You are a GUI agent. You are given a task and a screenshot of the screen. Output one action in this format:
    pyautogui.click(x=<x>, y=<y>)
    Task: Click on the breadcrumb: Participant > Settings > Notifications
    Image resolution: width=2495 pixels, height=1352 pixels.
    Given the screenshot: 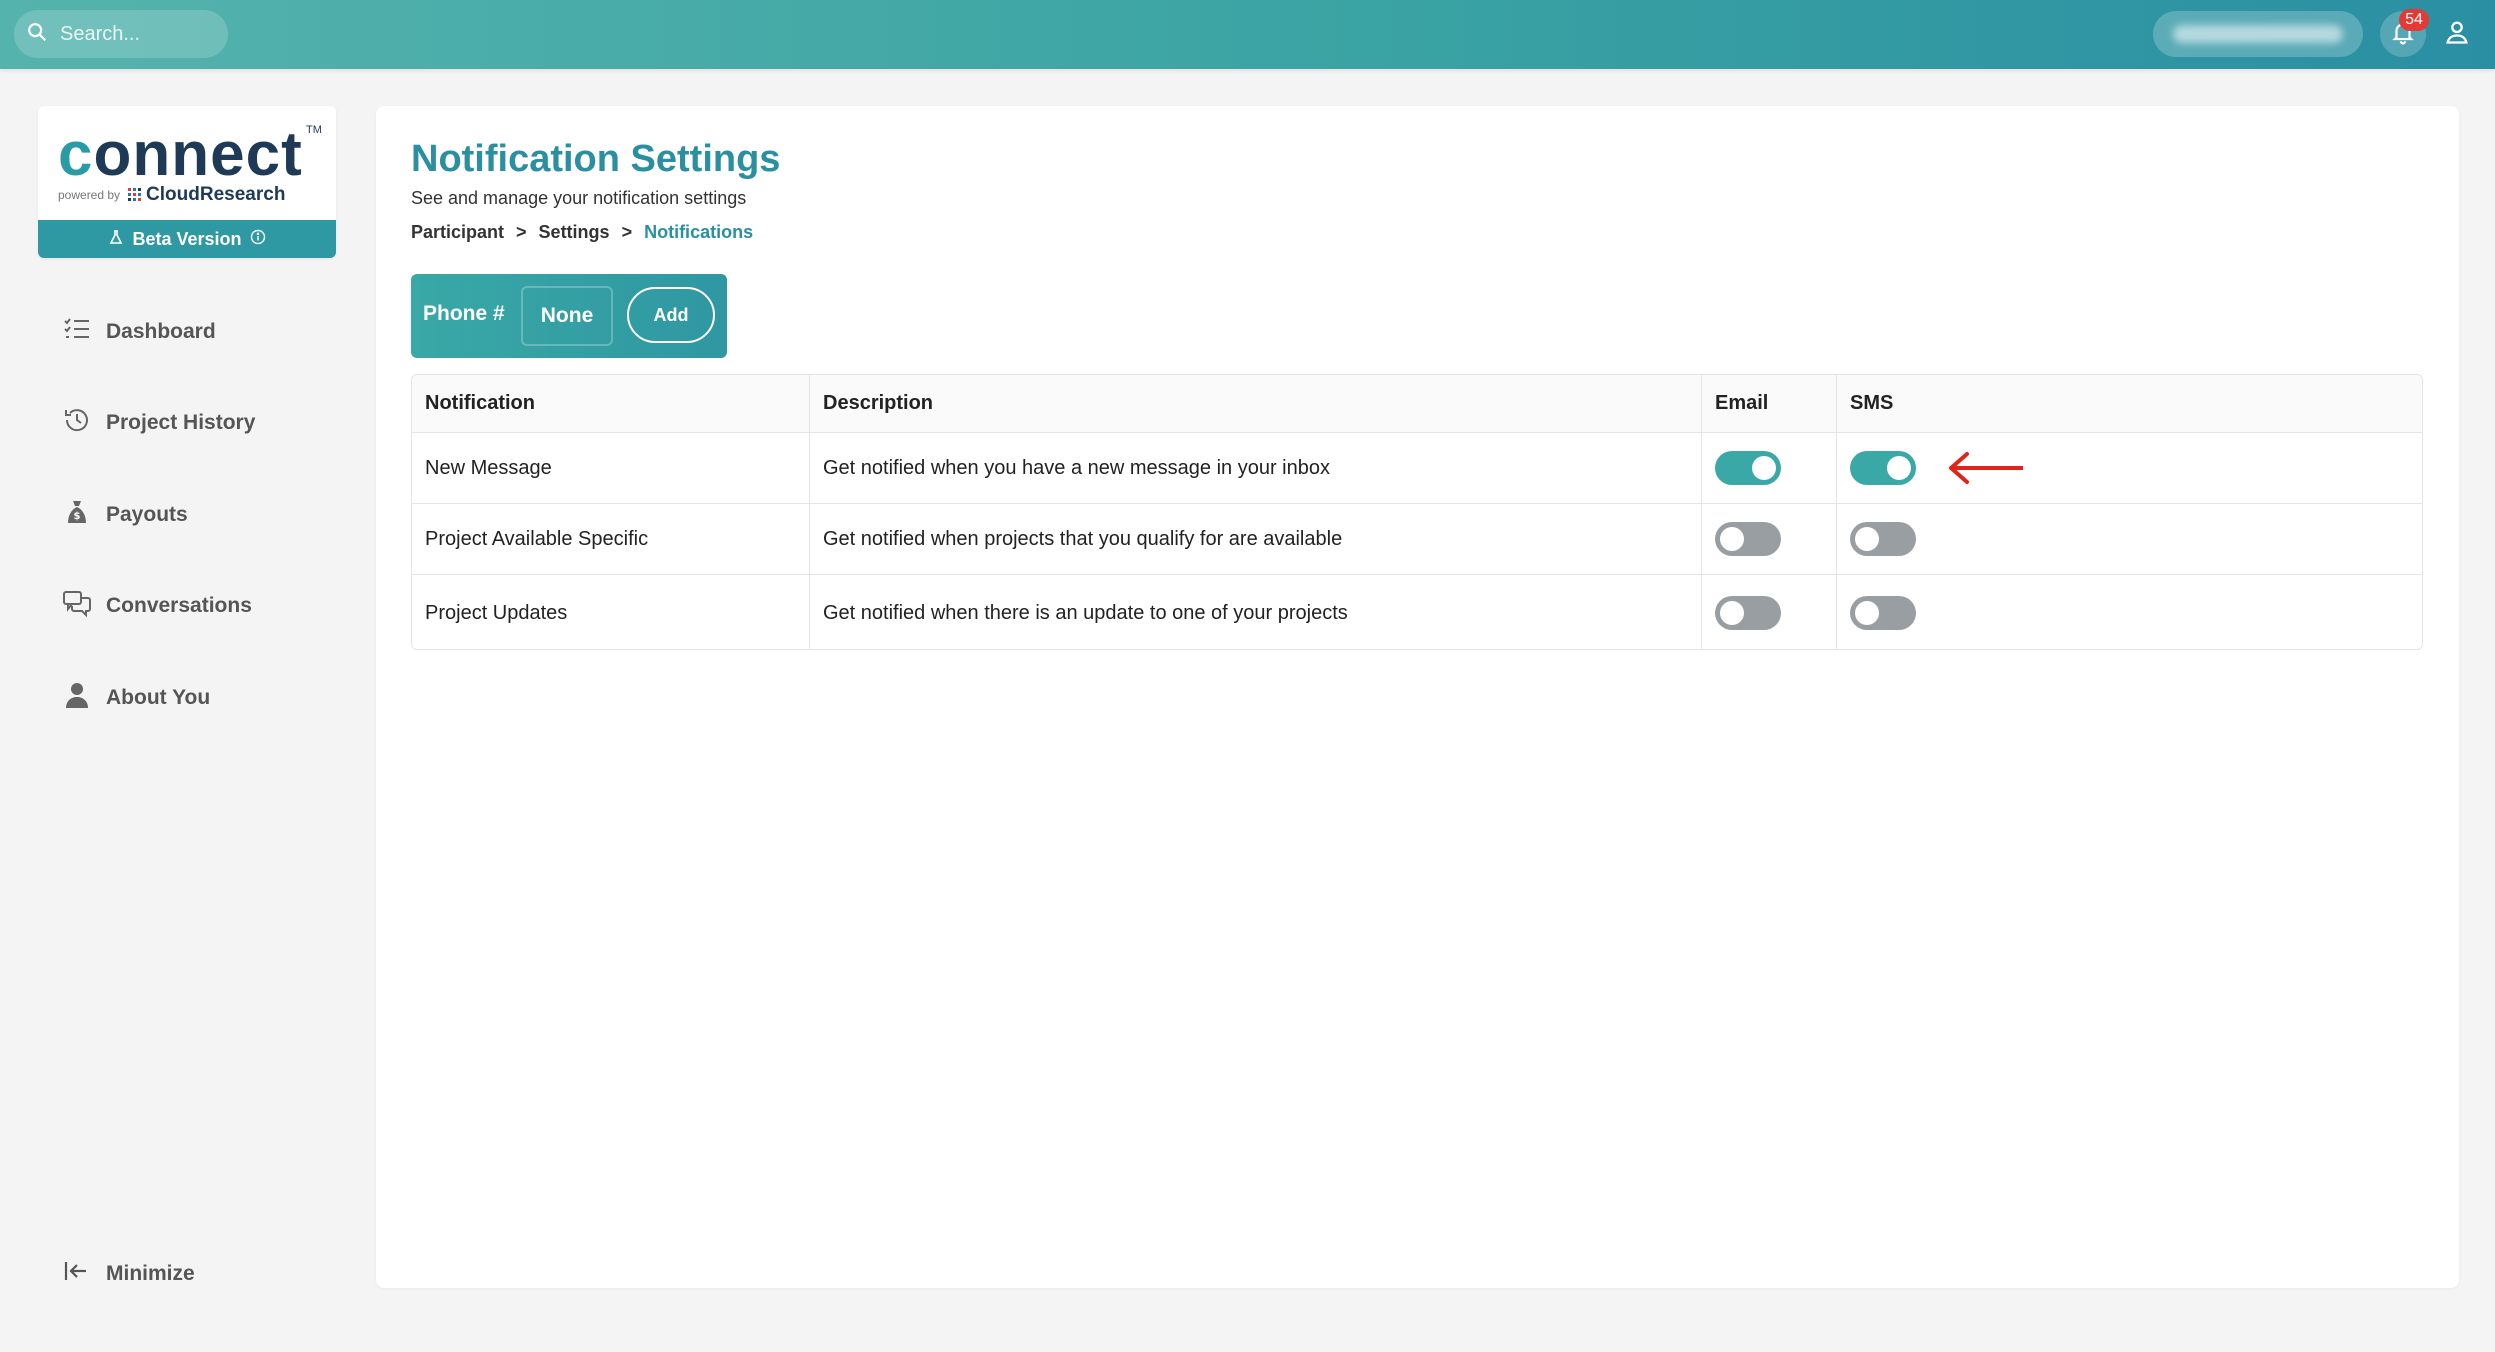 What is the action you would take?
    pyautogui.click(x=582, y=232)
    